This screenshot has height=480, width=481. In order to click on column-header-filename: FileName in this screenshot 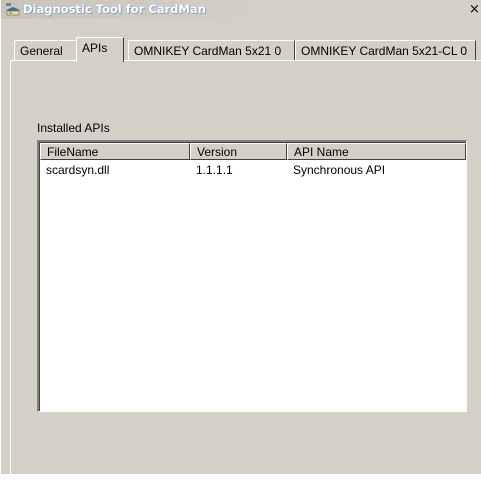, I will do `click(115, 151)`.